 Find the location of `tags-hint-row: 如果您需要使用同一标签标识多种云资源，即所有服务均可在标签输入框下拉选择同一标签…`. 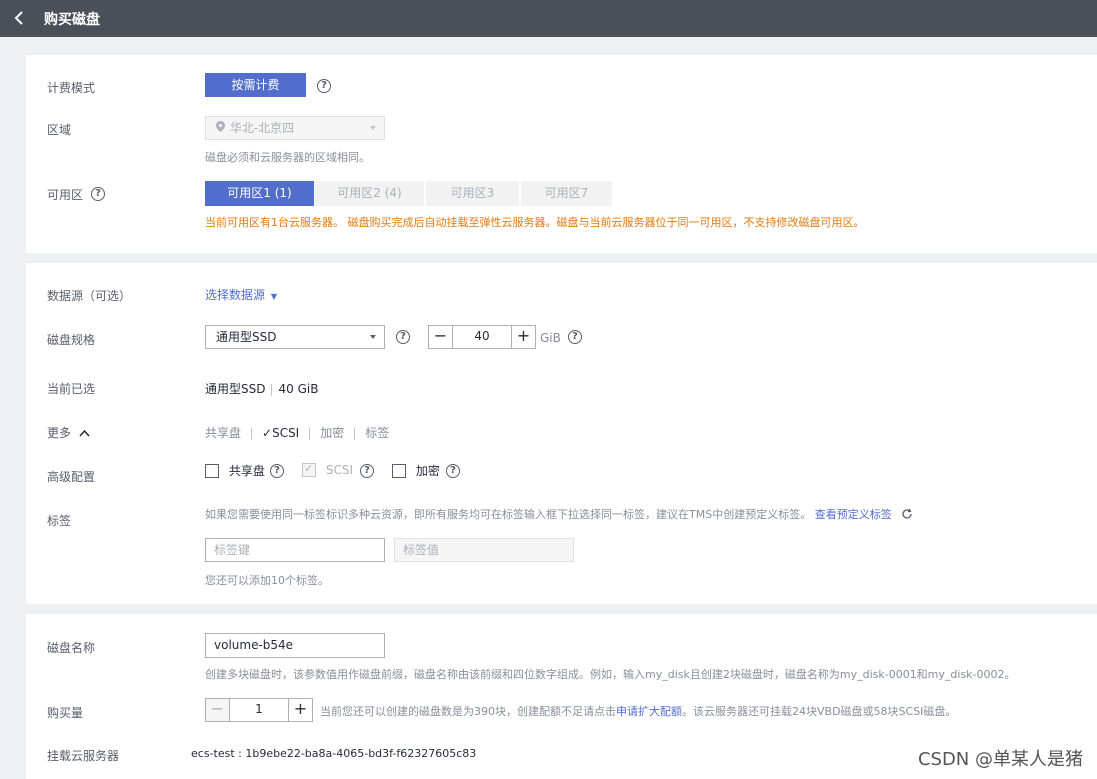

tags-hint-row: 如果您需要使用同一标签标识多种云资源，即所有服务均可在标签输入框下拉选择同一标签… is located at coordinates (559, 514).